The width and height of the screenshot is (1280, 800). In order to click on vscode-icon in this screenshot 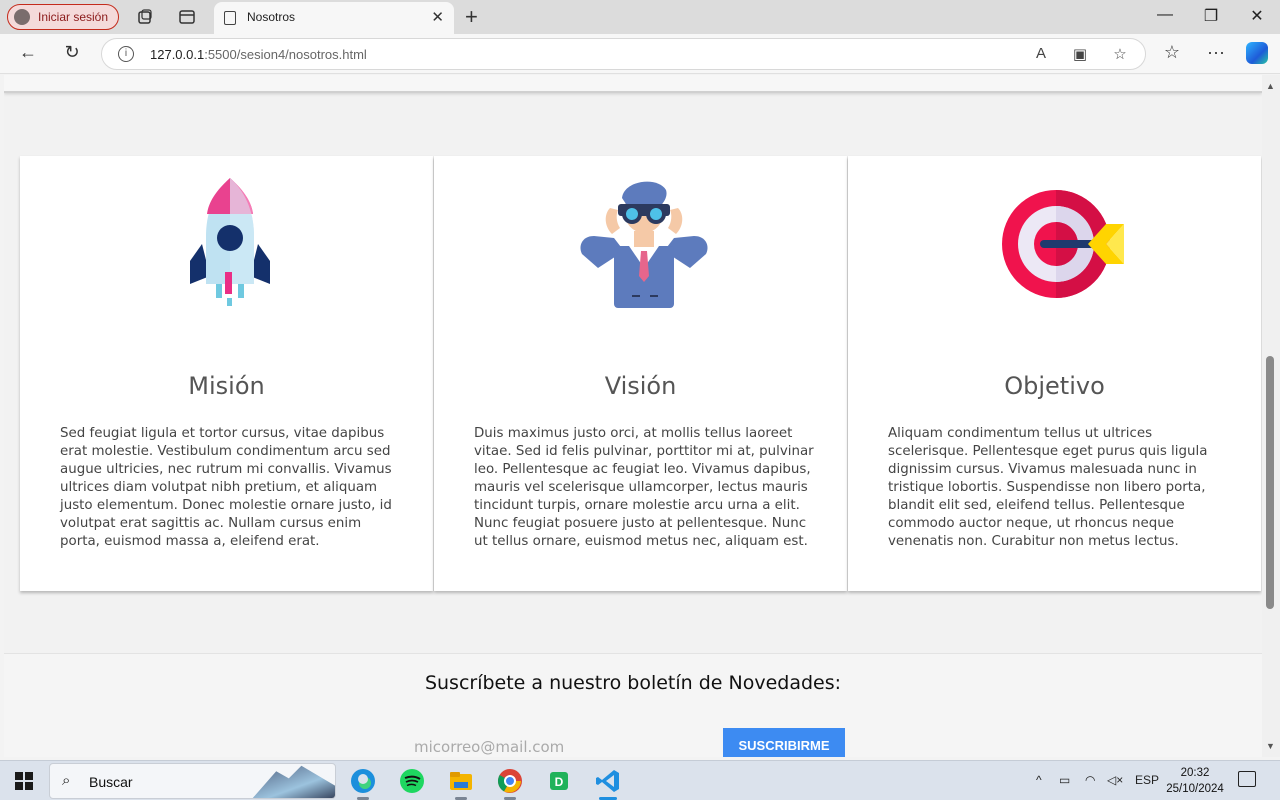, I will do `click(608, 783)`.